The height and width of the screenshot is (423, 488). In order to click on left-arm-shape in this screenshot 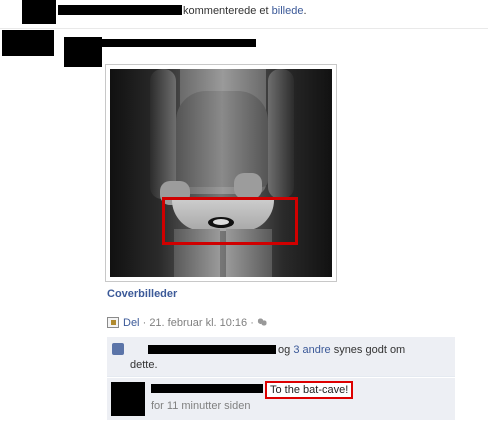, I will do `click(163, 134)`.